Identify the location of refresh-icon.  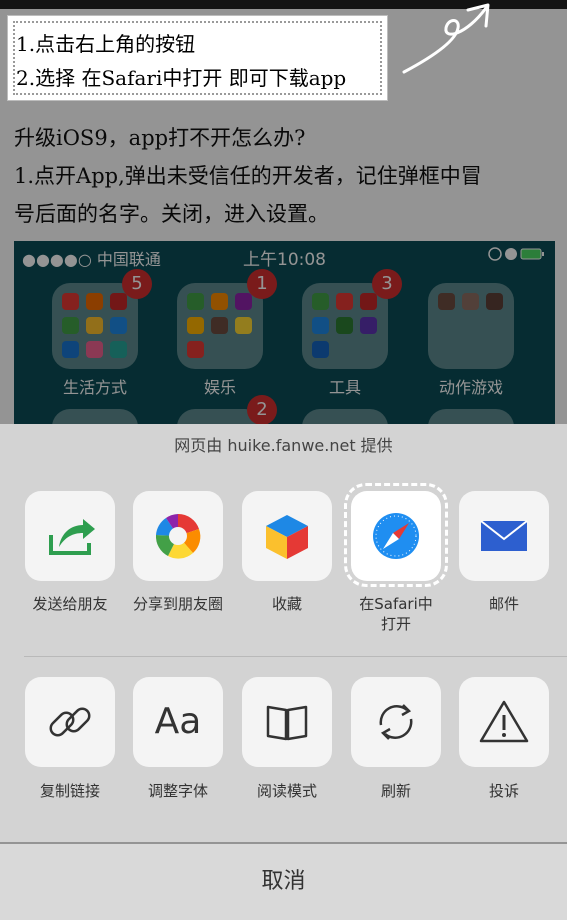
(396, 722).